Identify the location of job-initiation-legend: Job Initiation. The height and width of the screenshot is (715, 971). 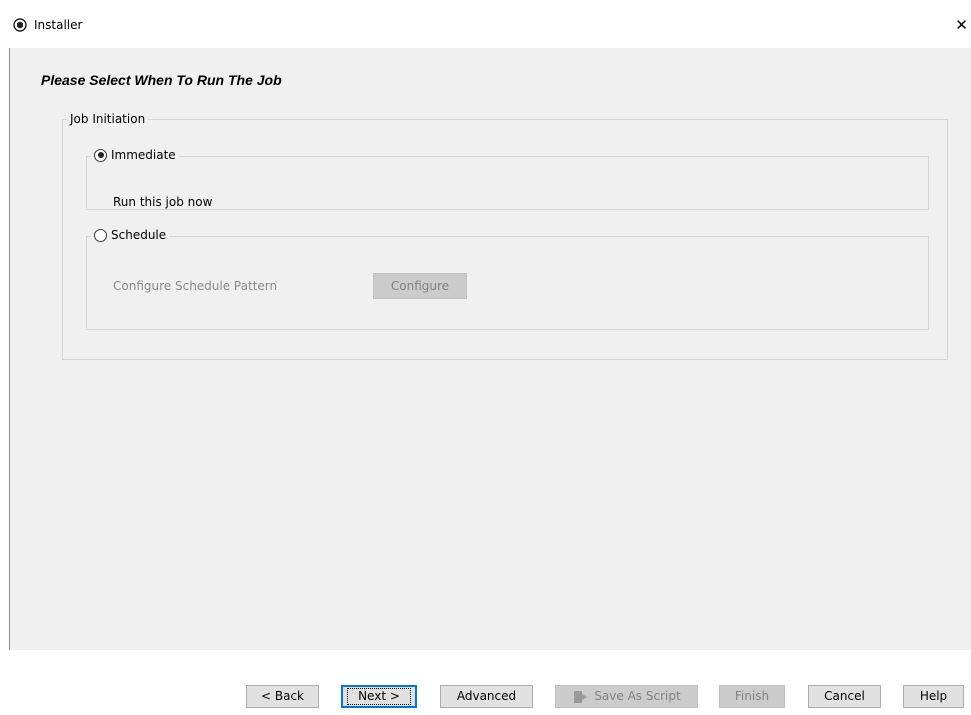
(108, 119).